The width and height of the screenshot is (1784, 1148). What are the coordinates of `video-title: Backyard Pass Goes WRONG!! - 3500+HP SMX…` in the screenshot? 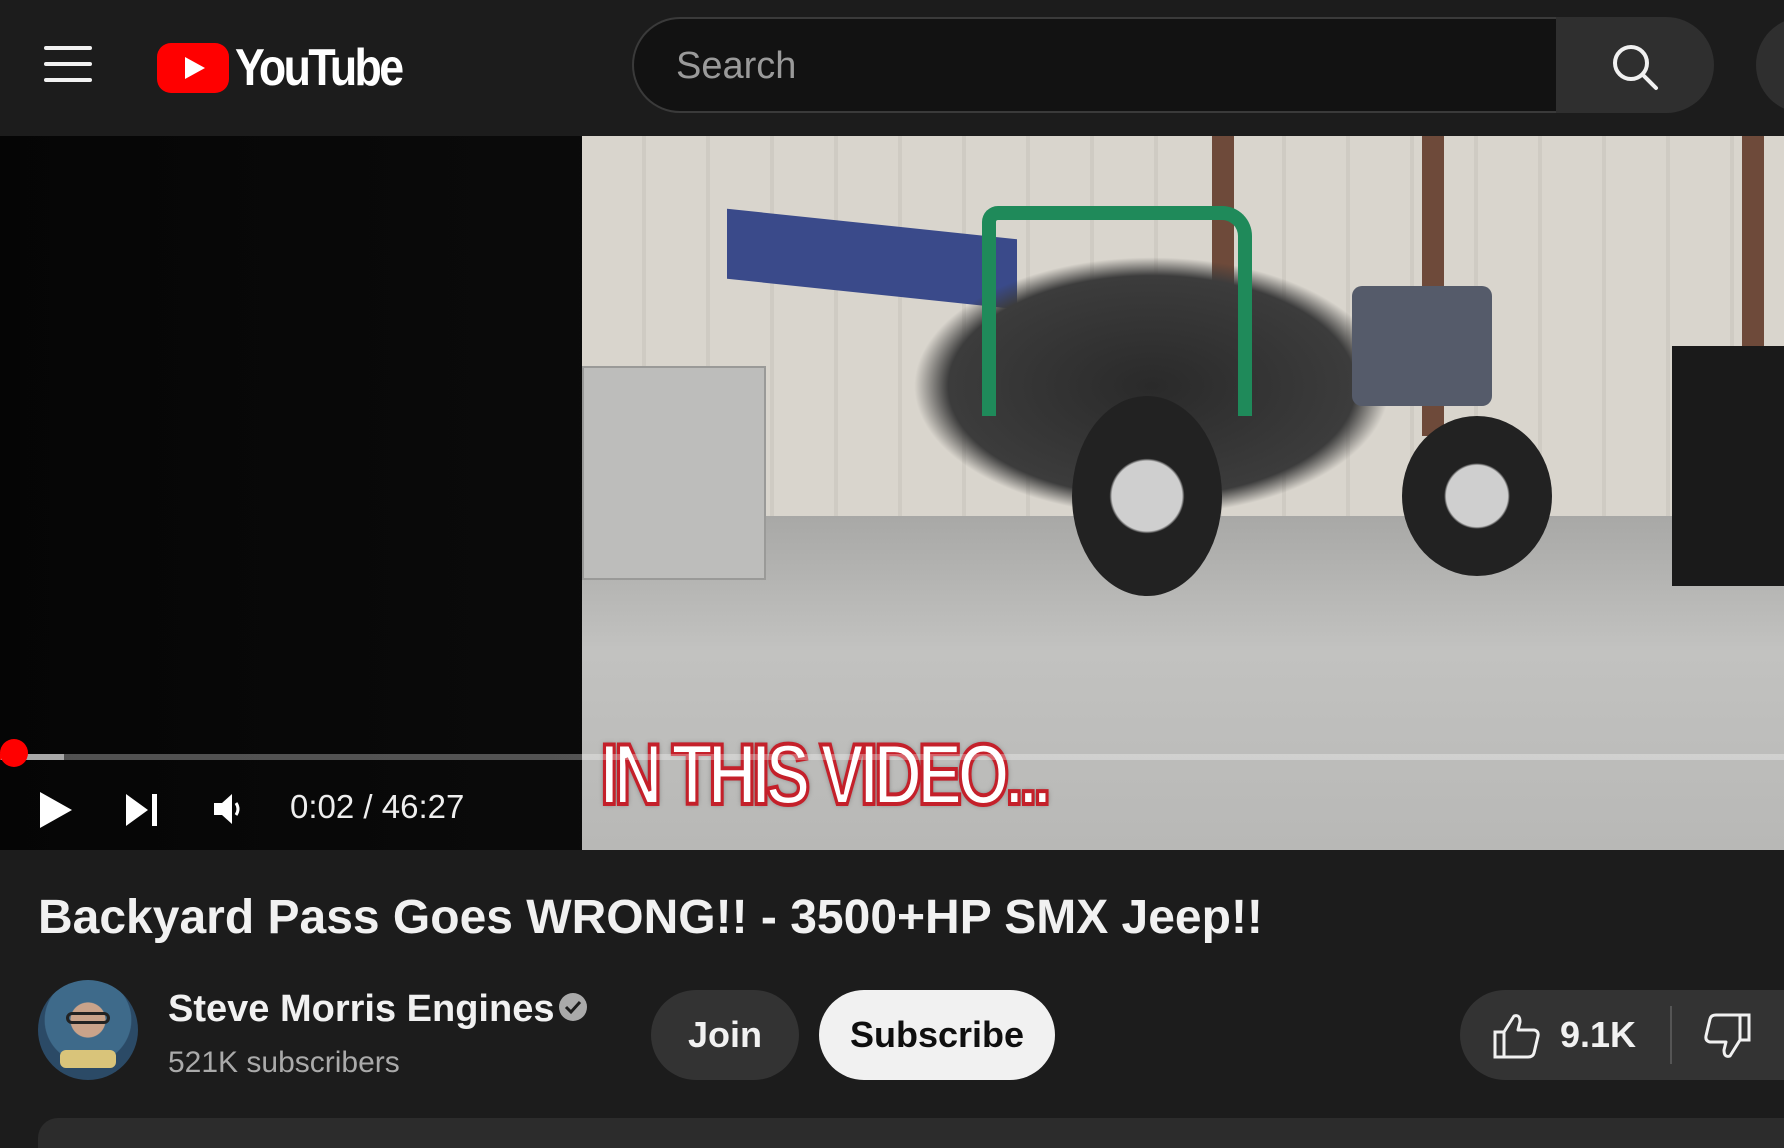 It's located at (650, 917).